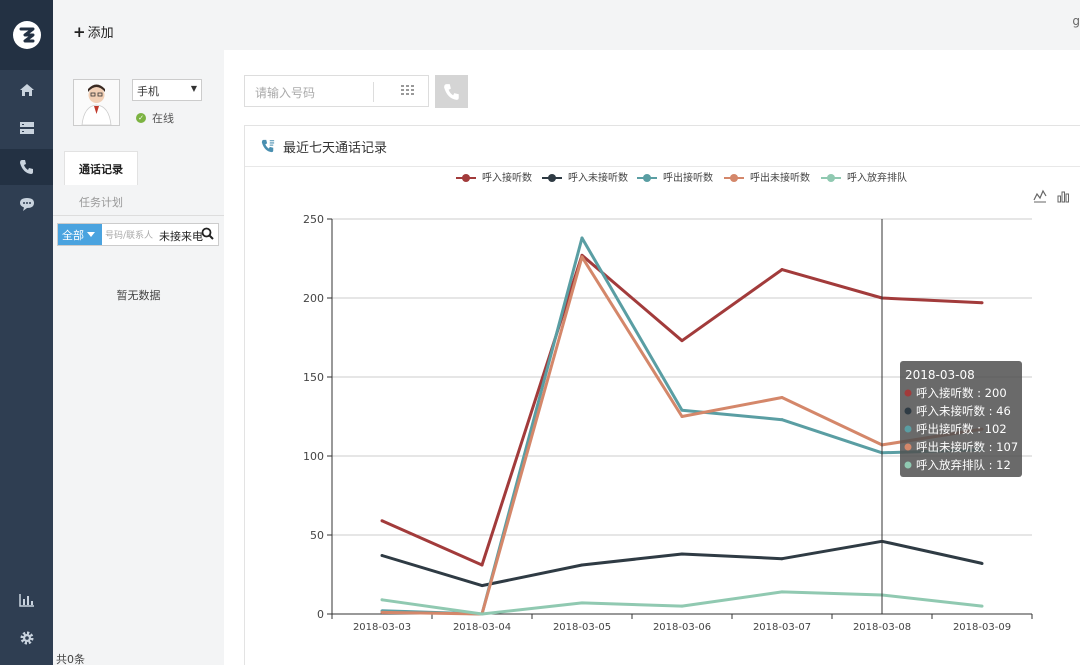 The width and height of the screenshot is (1080, 665). I want to click on x-tick-label: 2018-03-03, so click(382, 627).